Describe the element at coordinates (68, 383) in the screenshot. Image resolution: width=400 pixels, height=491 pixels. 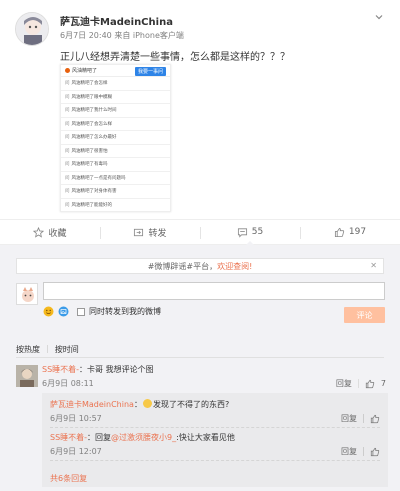
I see `comment-time: 6月9日 08:11` at that location.